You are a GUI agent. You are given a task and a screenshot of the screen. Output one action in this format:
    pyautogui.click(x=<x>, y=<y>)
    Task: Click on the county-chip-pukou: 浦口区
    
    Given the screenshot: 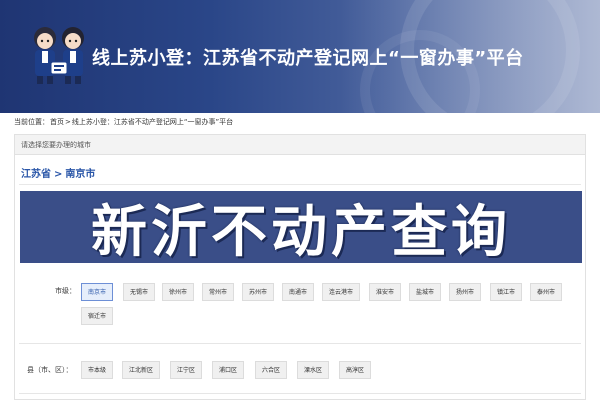 What is the action you would take?
    pyautogui.click(x=228, y=370)
    